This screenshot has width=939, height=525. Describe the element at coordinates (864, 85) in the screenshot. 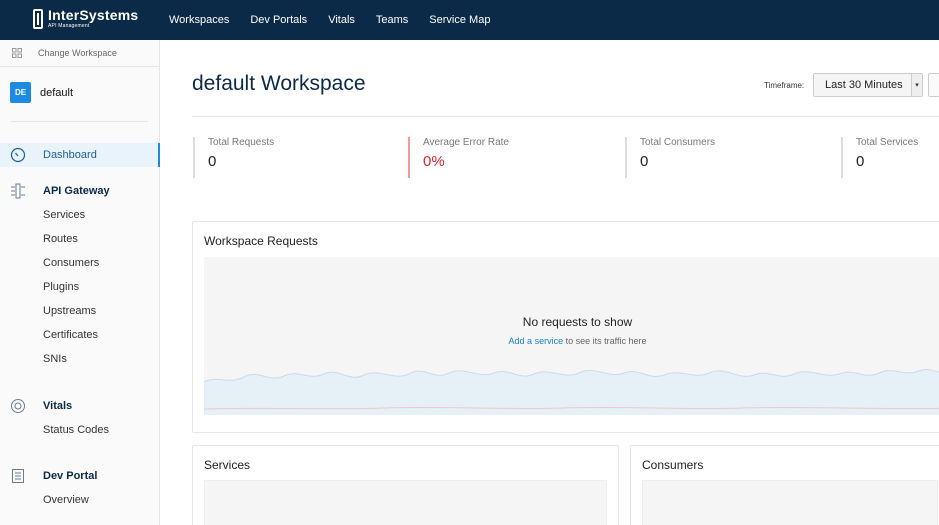

I see `timeframe-value: Last 30 Minutes` at that location.